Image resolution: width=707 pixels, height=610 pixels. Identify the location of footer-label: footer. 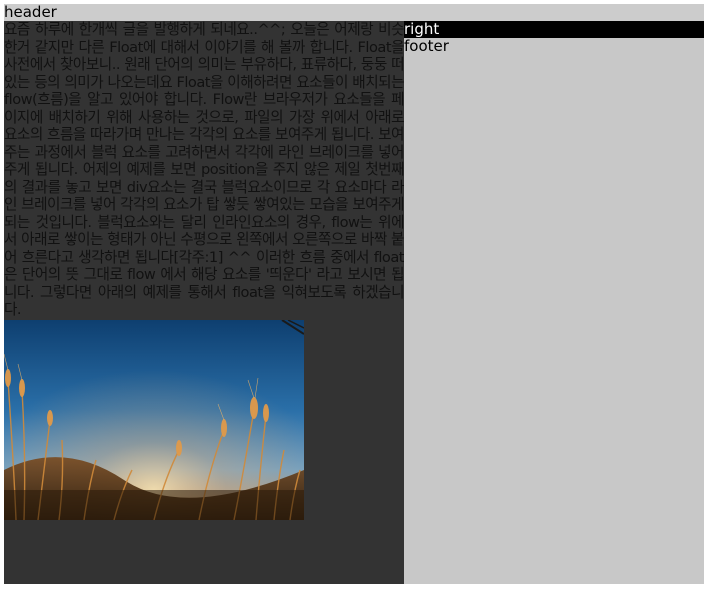
(426, 46).